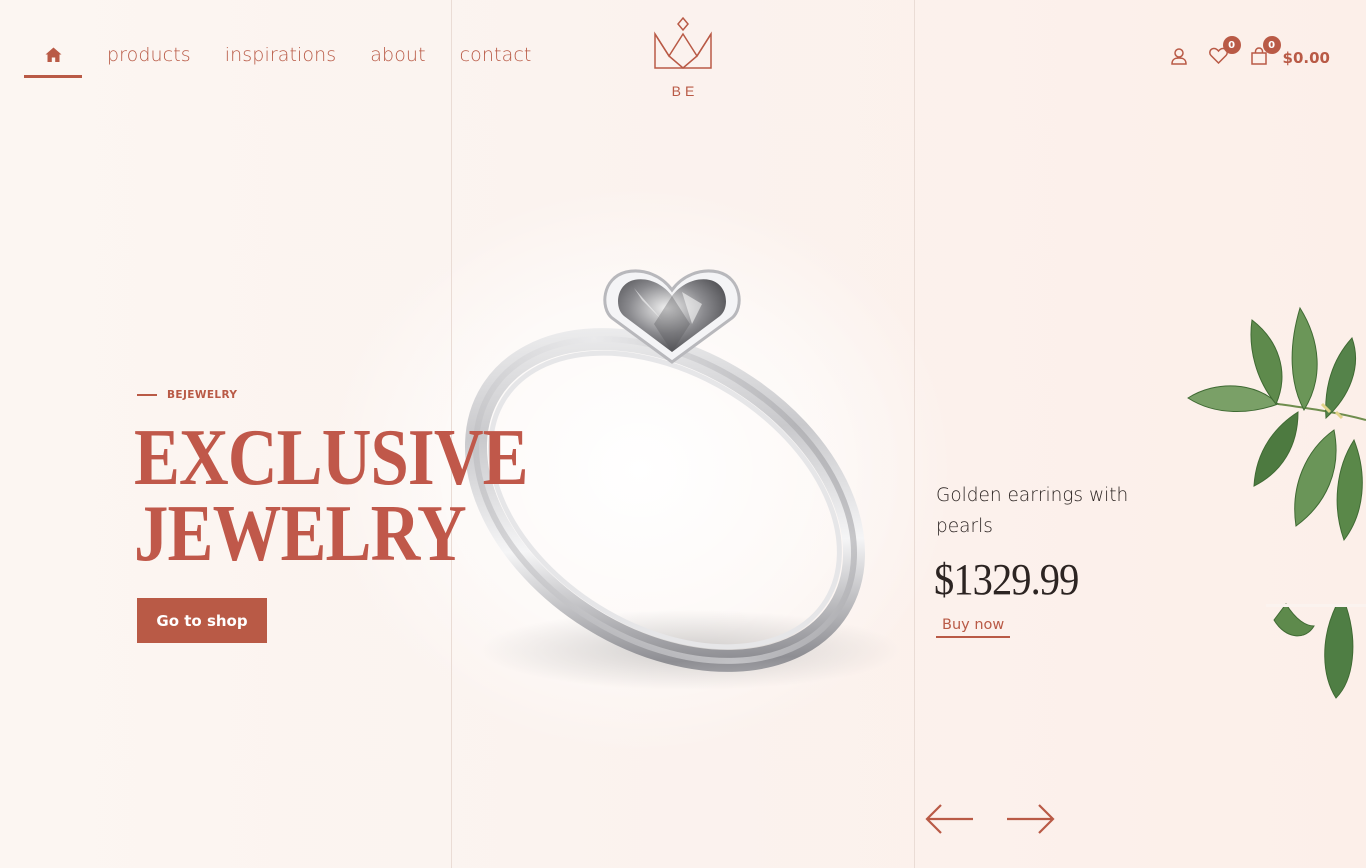 Image resolution: width=1366 pixels, height=868 pixels. I want to click on nav-home, so click(53, 58).